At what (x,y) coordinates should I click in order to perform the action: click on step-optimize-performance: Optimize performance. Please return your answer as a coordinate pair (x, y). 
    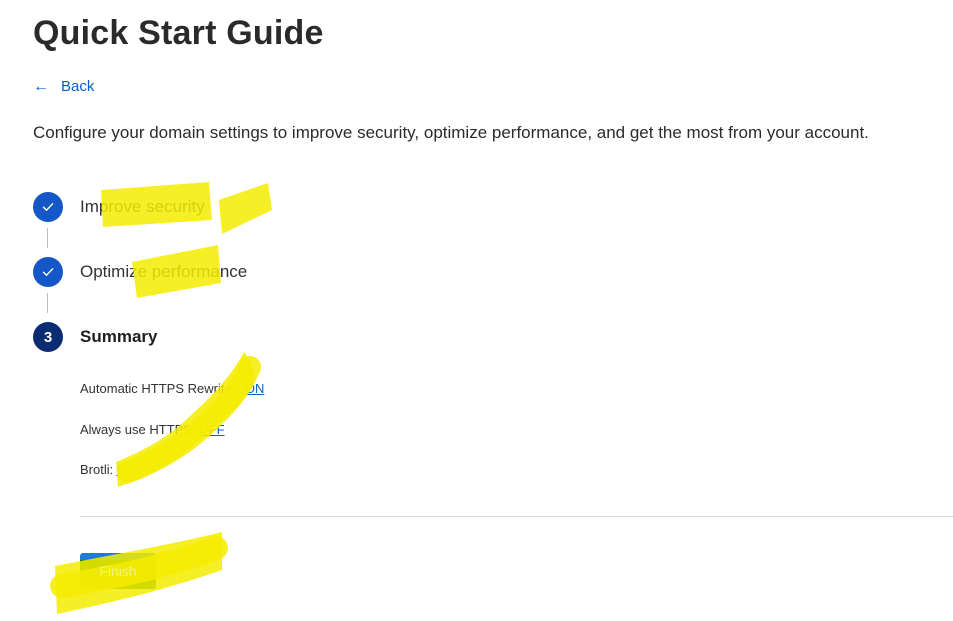
    Looking at the image, I should click on (140, 272).